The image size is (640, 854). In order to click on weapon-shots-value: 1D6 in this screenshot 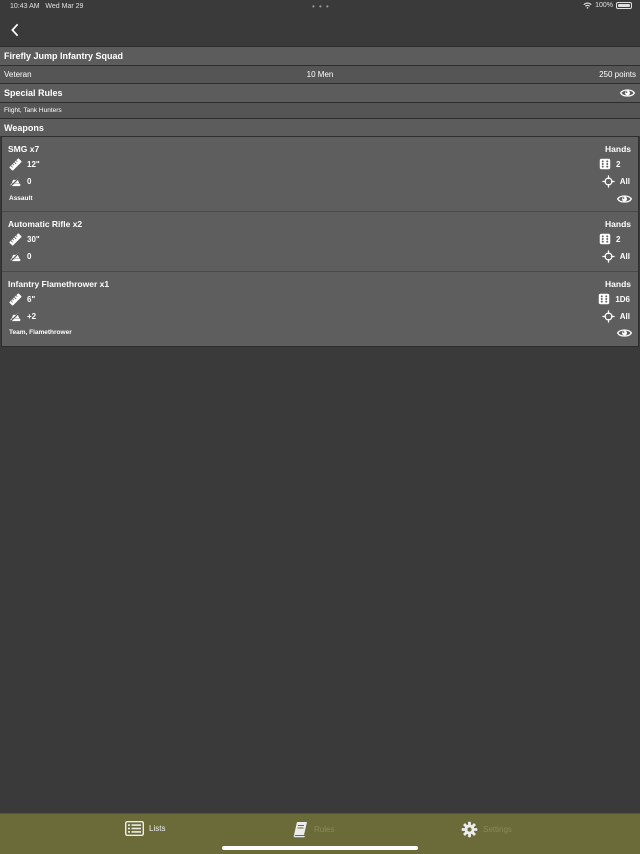, I will do `click(622, 299)`.